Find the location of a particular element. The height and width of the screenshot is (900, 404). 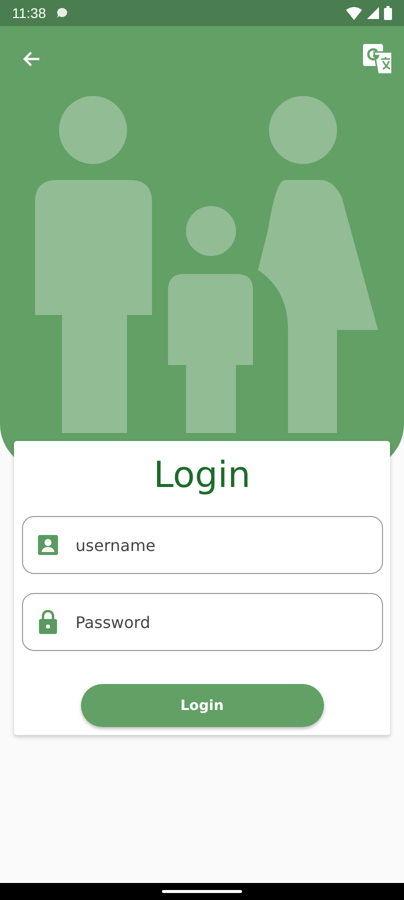

lock-icon is located at coordinates (47, 622).